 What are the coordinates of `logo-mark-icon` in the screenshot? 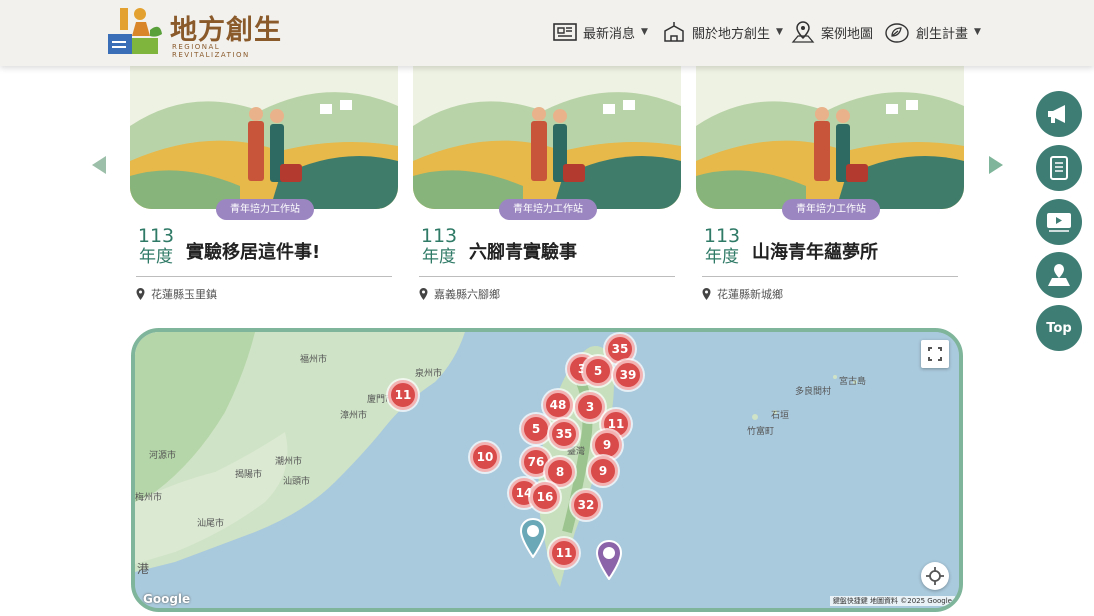 It's located at (135, 31).